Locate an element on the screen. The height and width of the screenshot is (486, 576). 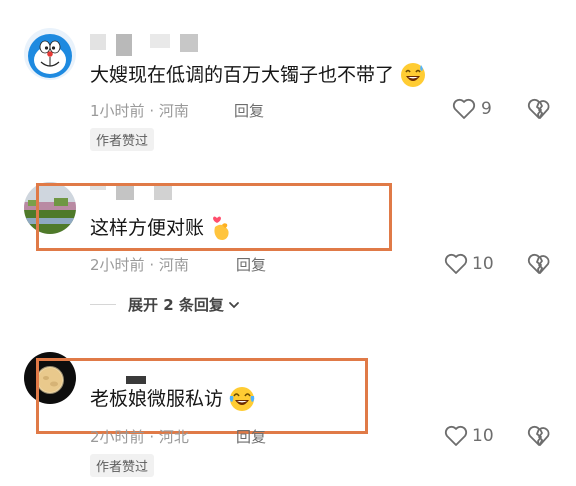
comment-text: 老板娘微服私访 is located at coordinates (157, 399).